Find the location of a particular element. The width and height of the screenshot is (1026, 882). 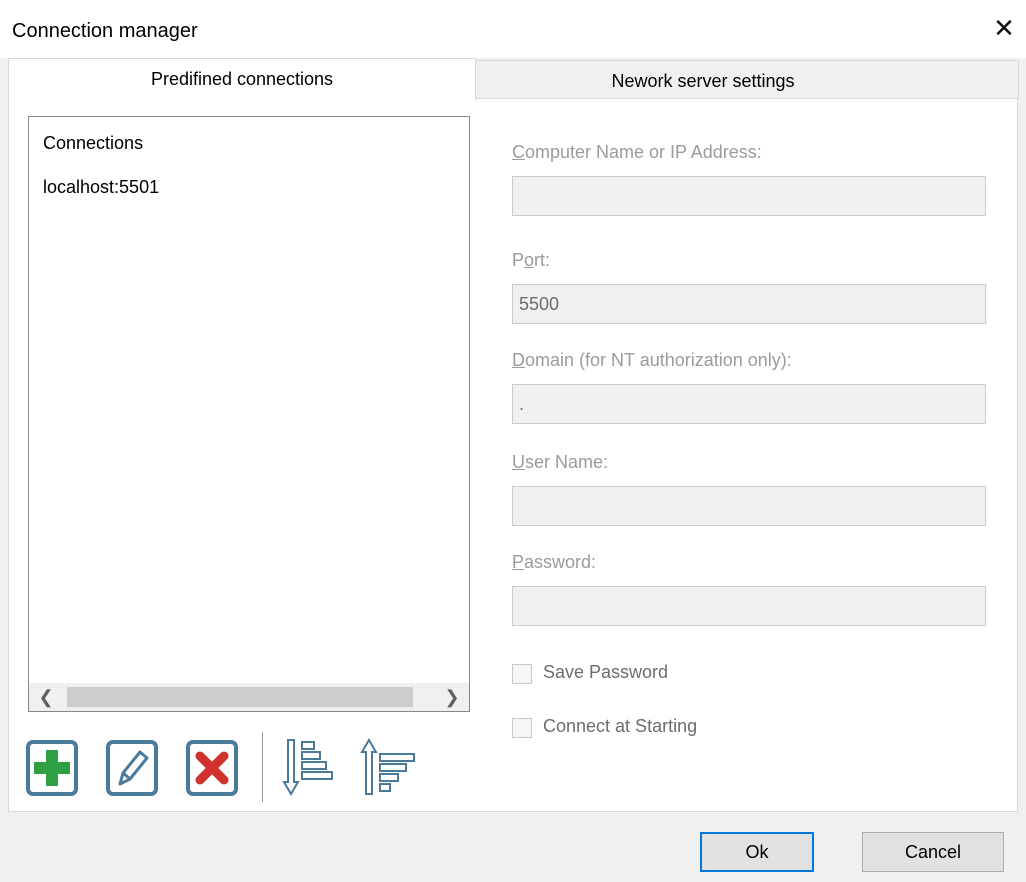

add-icon is located at coordinates (52, 768).